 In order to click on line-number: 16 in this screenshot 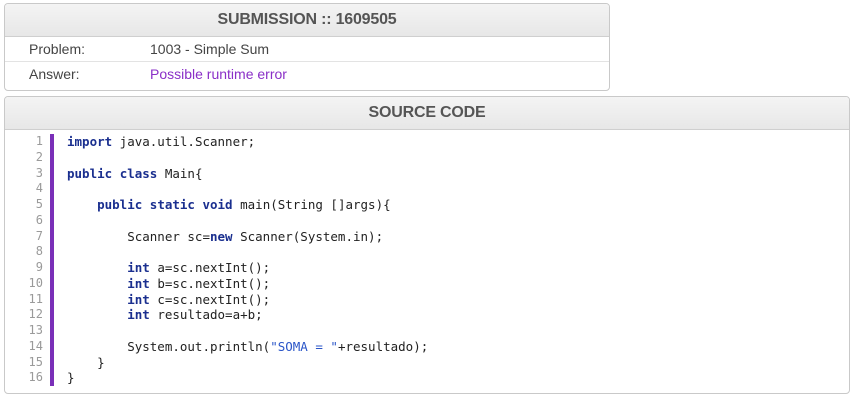, I will do `click(35, 377)`.